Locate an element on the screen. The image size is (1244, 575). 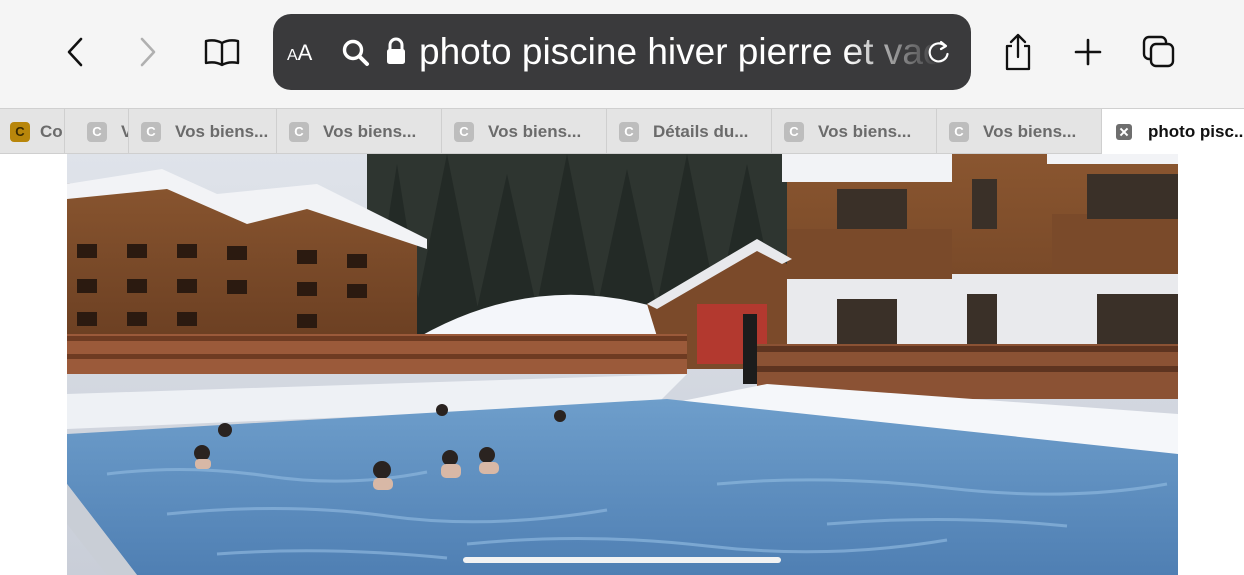
text-size-button: AA is located at coordinates (299, 53).